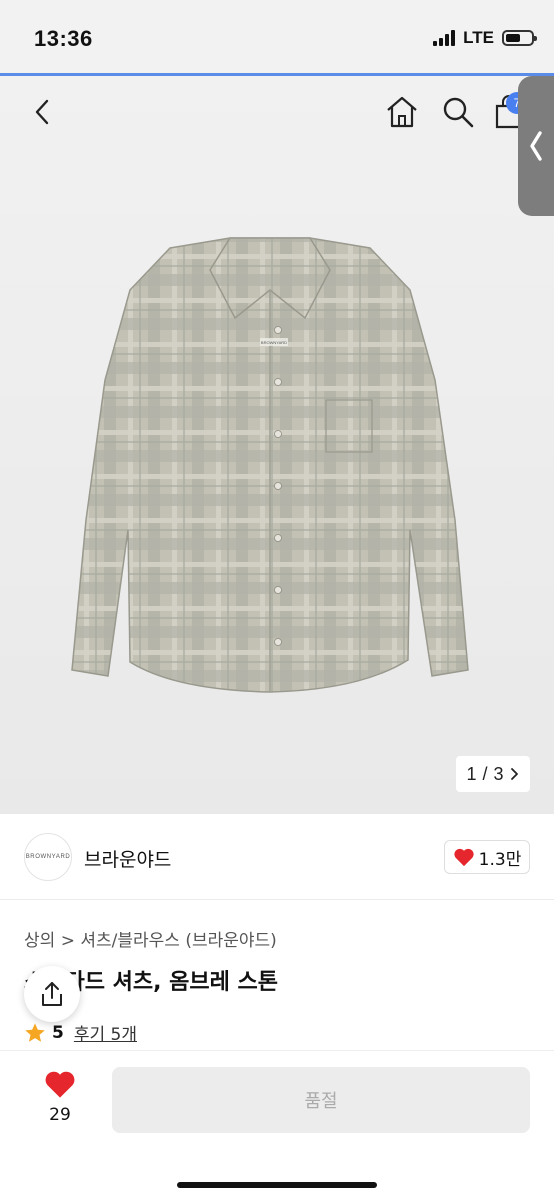  I want to click on breadcrumb-category: 상의, so click(39, 941).